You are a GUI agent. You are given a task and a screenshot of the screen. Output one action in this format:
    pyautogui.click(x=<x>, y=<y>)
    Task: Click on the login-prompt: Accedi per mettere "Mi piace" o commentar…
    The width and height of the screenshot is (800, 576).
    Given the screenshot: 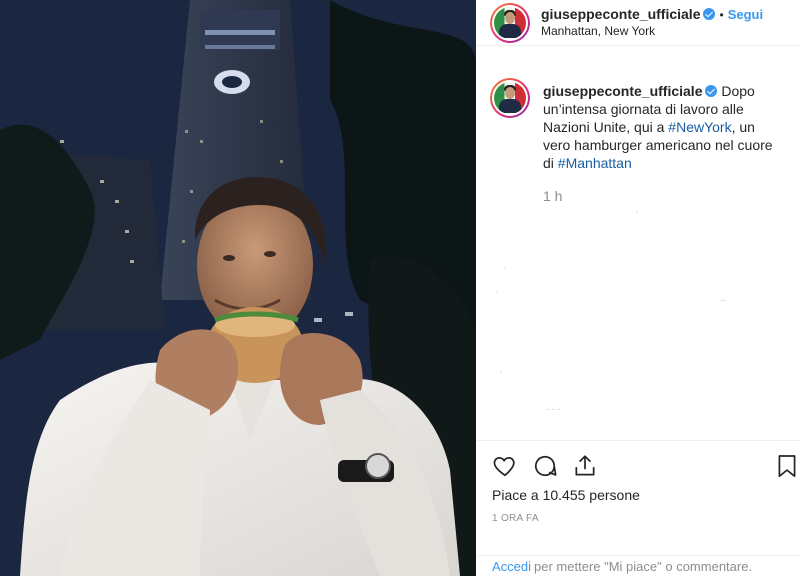 What is the action you would take?
    pyautogui.click(x=638, y=565)
    